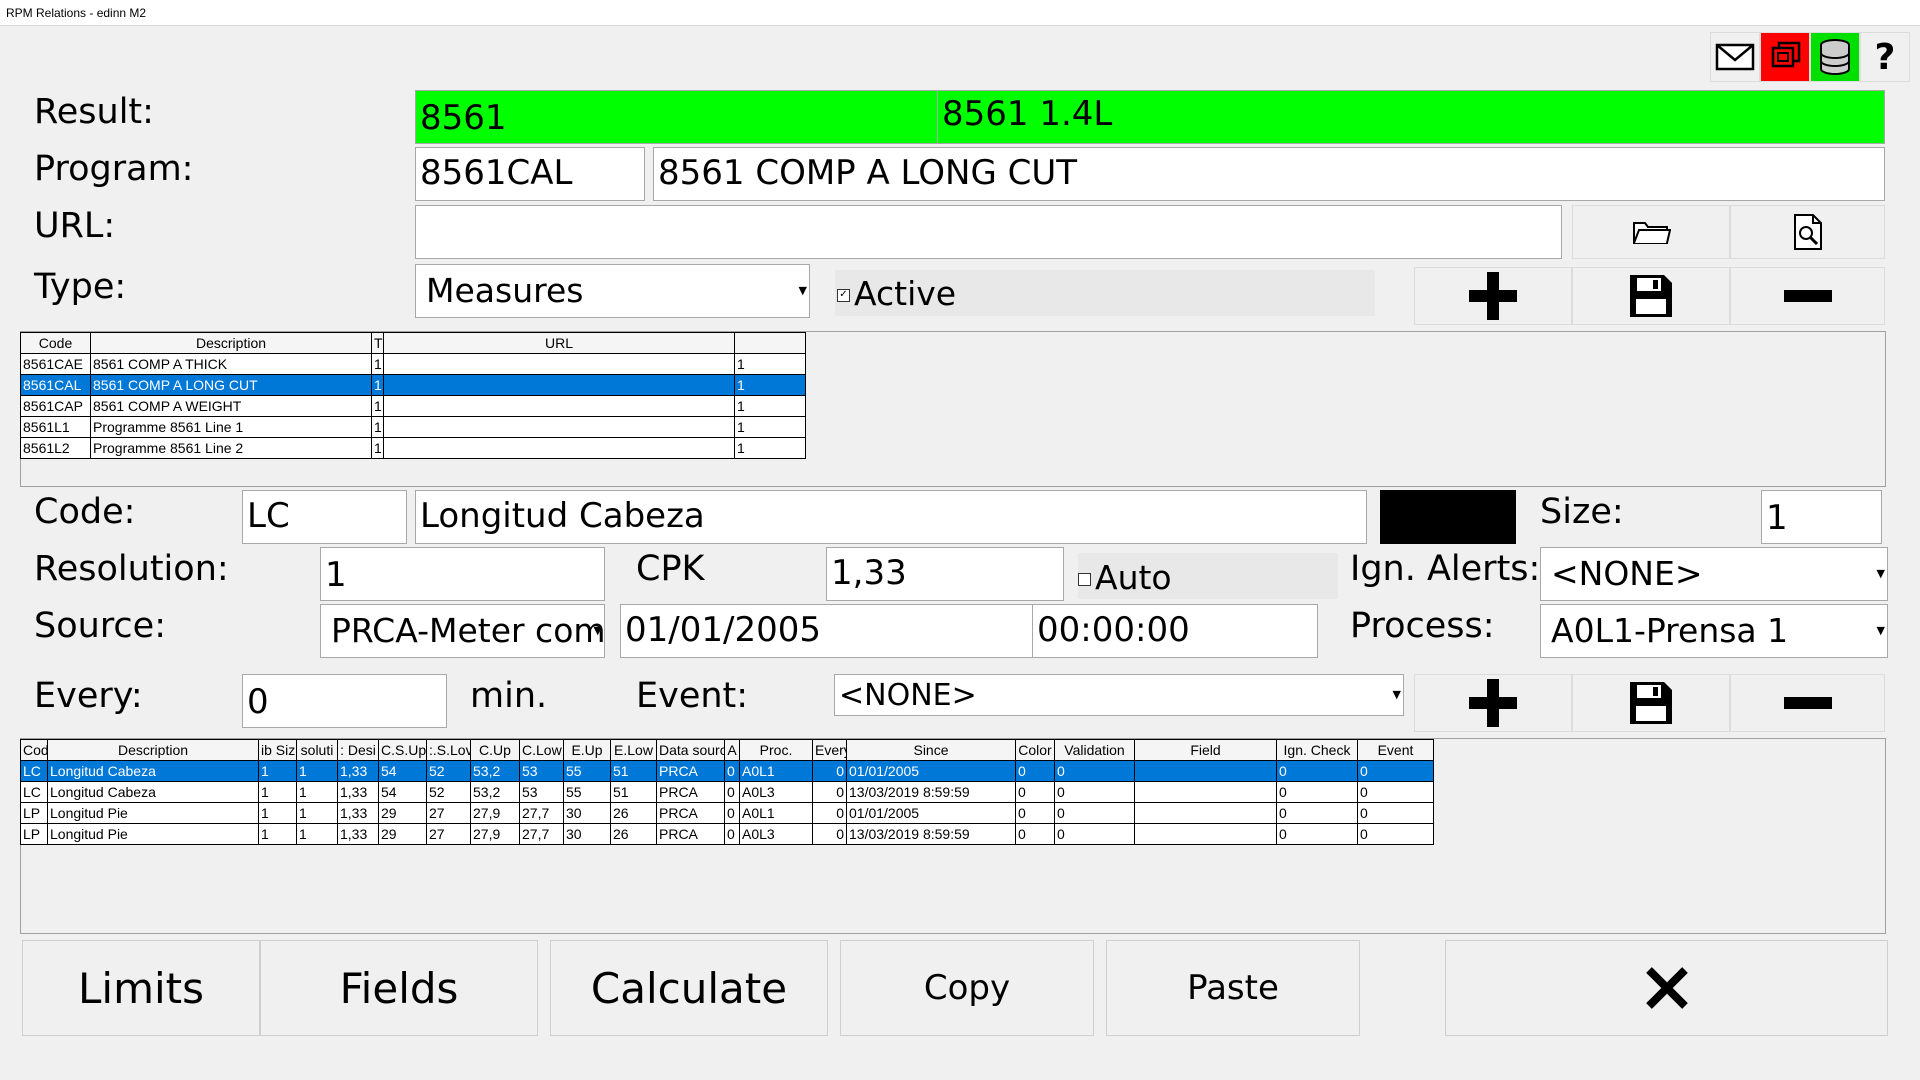 The image size is (1920, 1080). Describe the element at coordinates (1208, 576) in the screenshot. I see `auto-checkbox-area: Auto` at that location.